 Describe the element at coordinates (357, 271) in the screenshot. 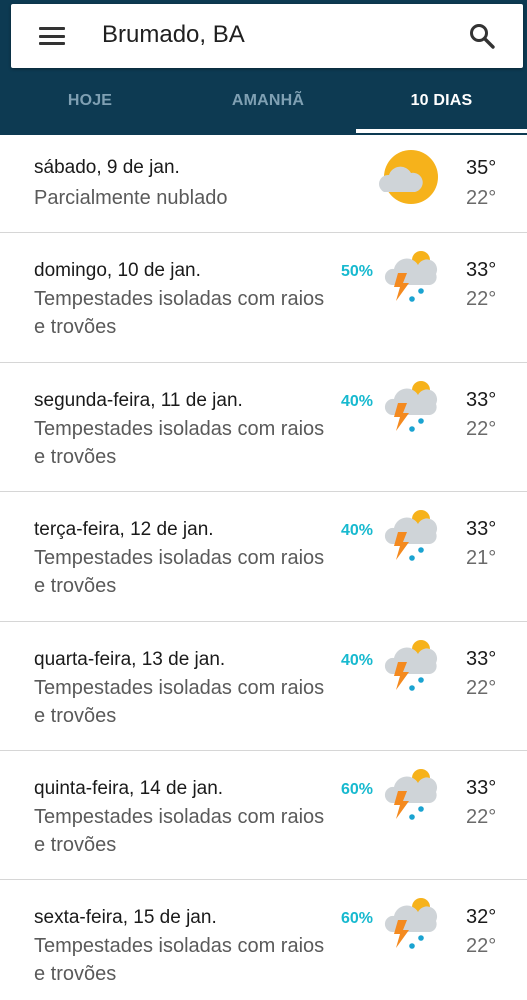

I see `precip-chance: 50%` at that location.